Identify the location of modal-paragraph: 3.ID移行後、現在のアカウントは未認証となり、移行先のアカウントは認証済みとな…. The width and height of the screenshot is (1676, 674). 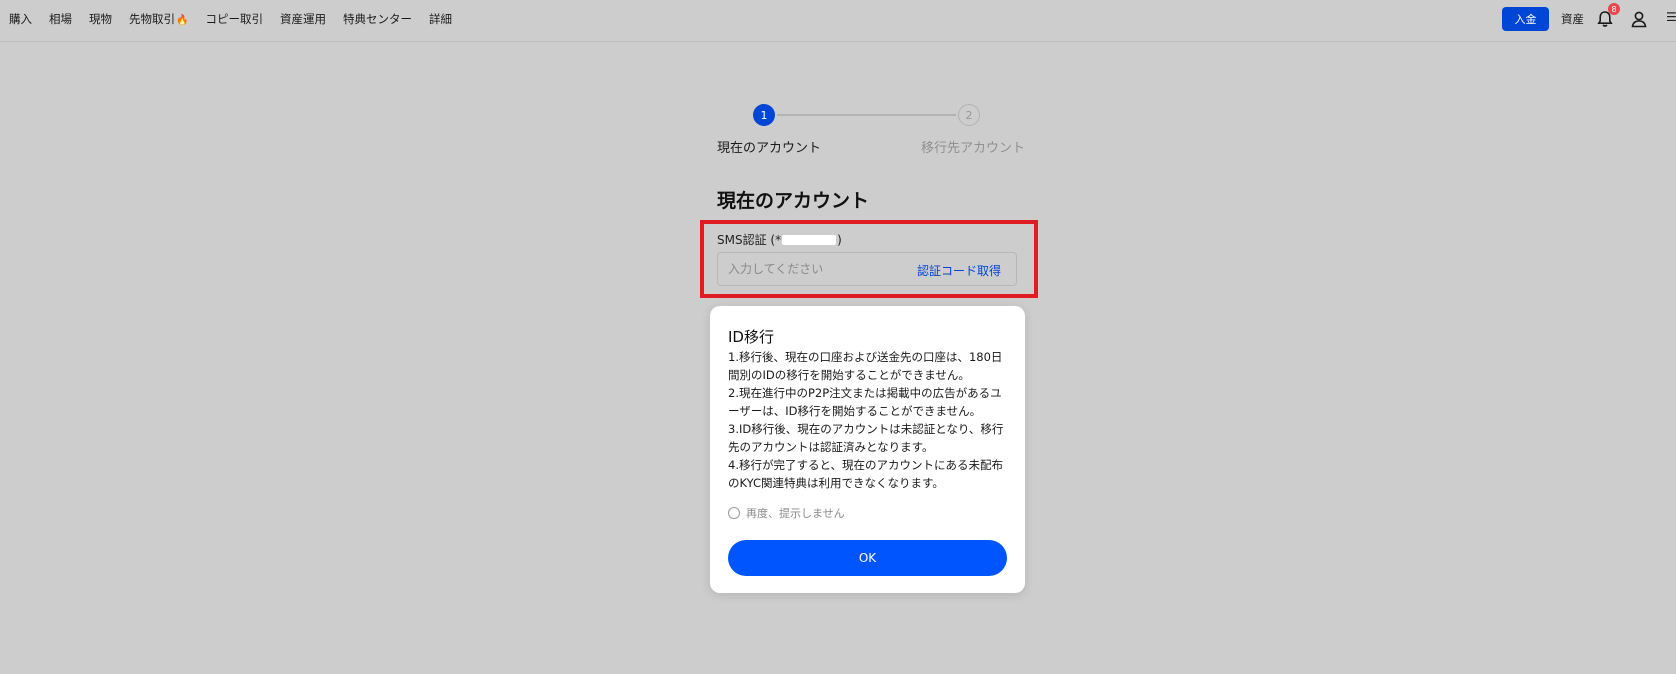
(866, 438).